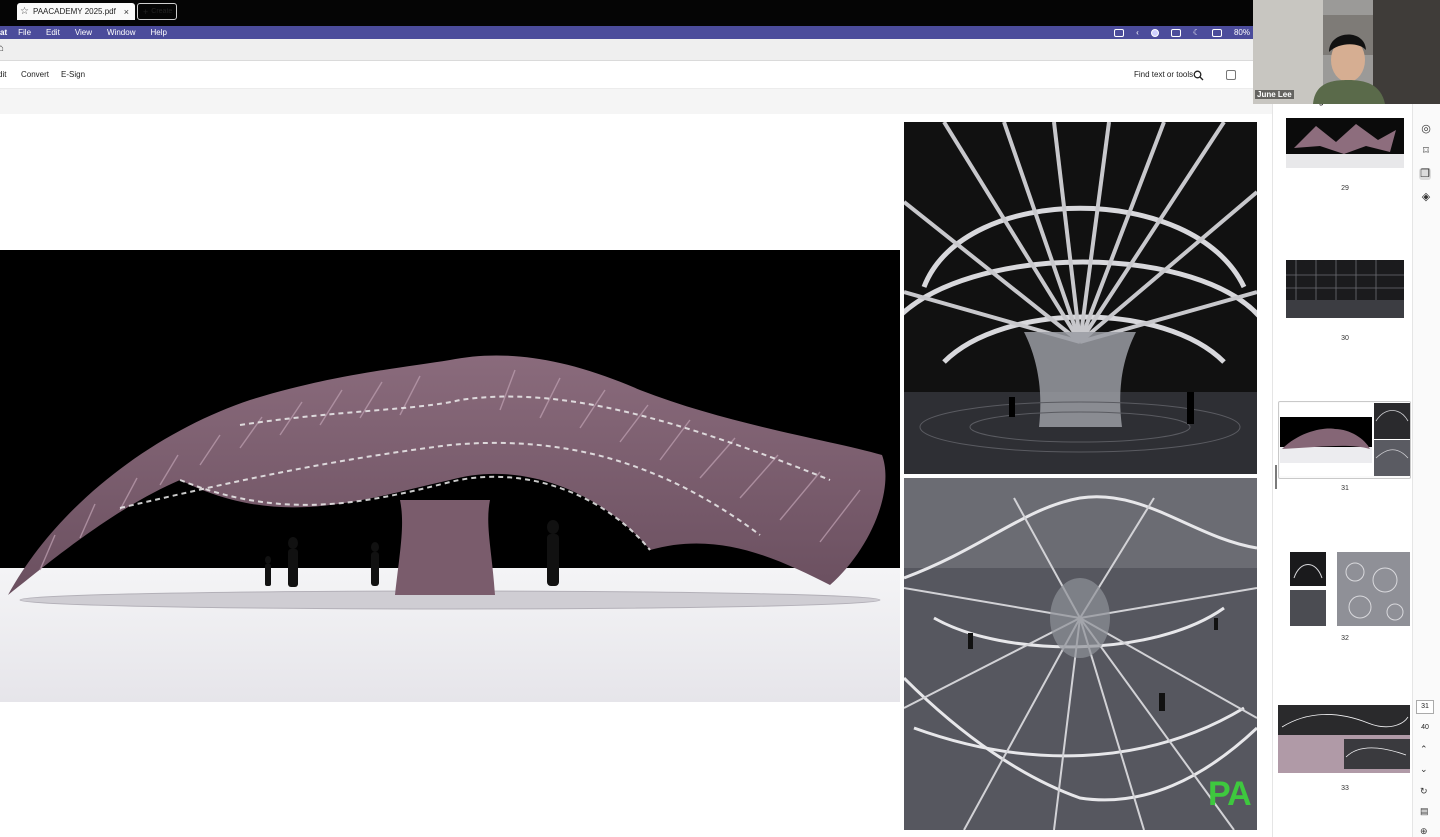  What do you see at coordinates (1345, 188) in the screenshot?
I see `thumbnail-label-29: 29` at bounding box center [1345, 188].